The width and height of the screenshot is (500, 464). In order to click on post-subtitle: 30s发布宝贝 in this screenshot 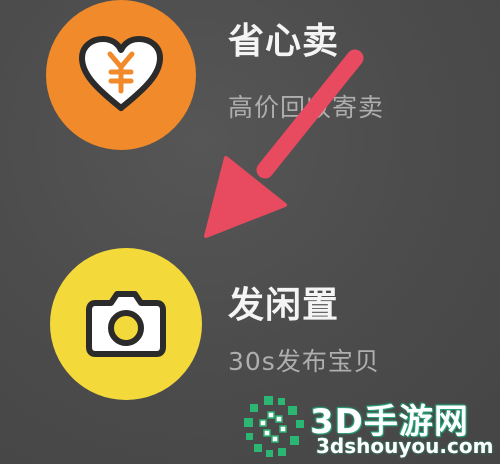, I will do `click(304, 361)`.